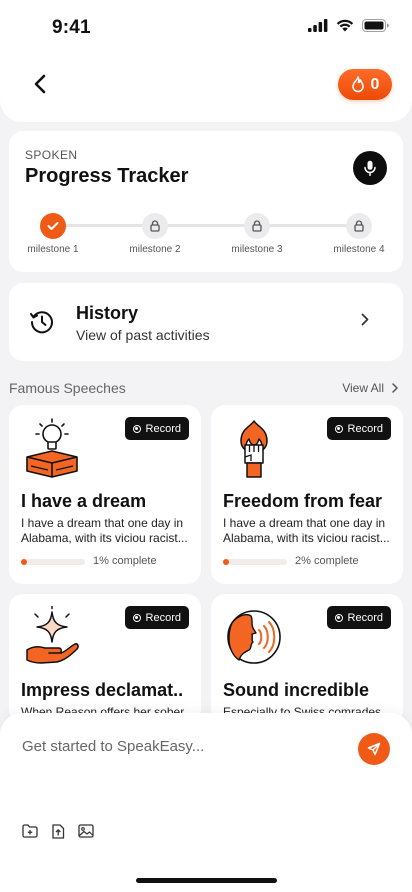 This screenshot has height=892, width=412. Describe the element at coordinates (254, 449) in the screenshot. I see `raised-fist-icon` at that location.